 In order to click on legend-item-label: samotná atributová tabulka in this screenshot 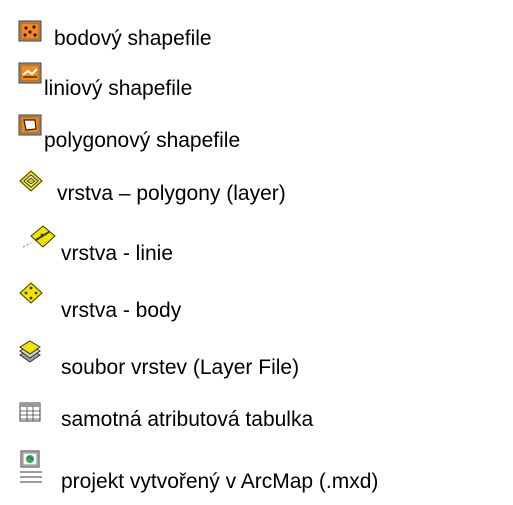, I will do `click(187, 419)`.